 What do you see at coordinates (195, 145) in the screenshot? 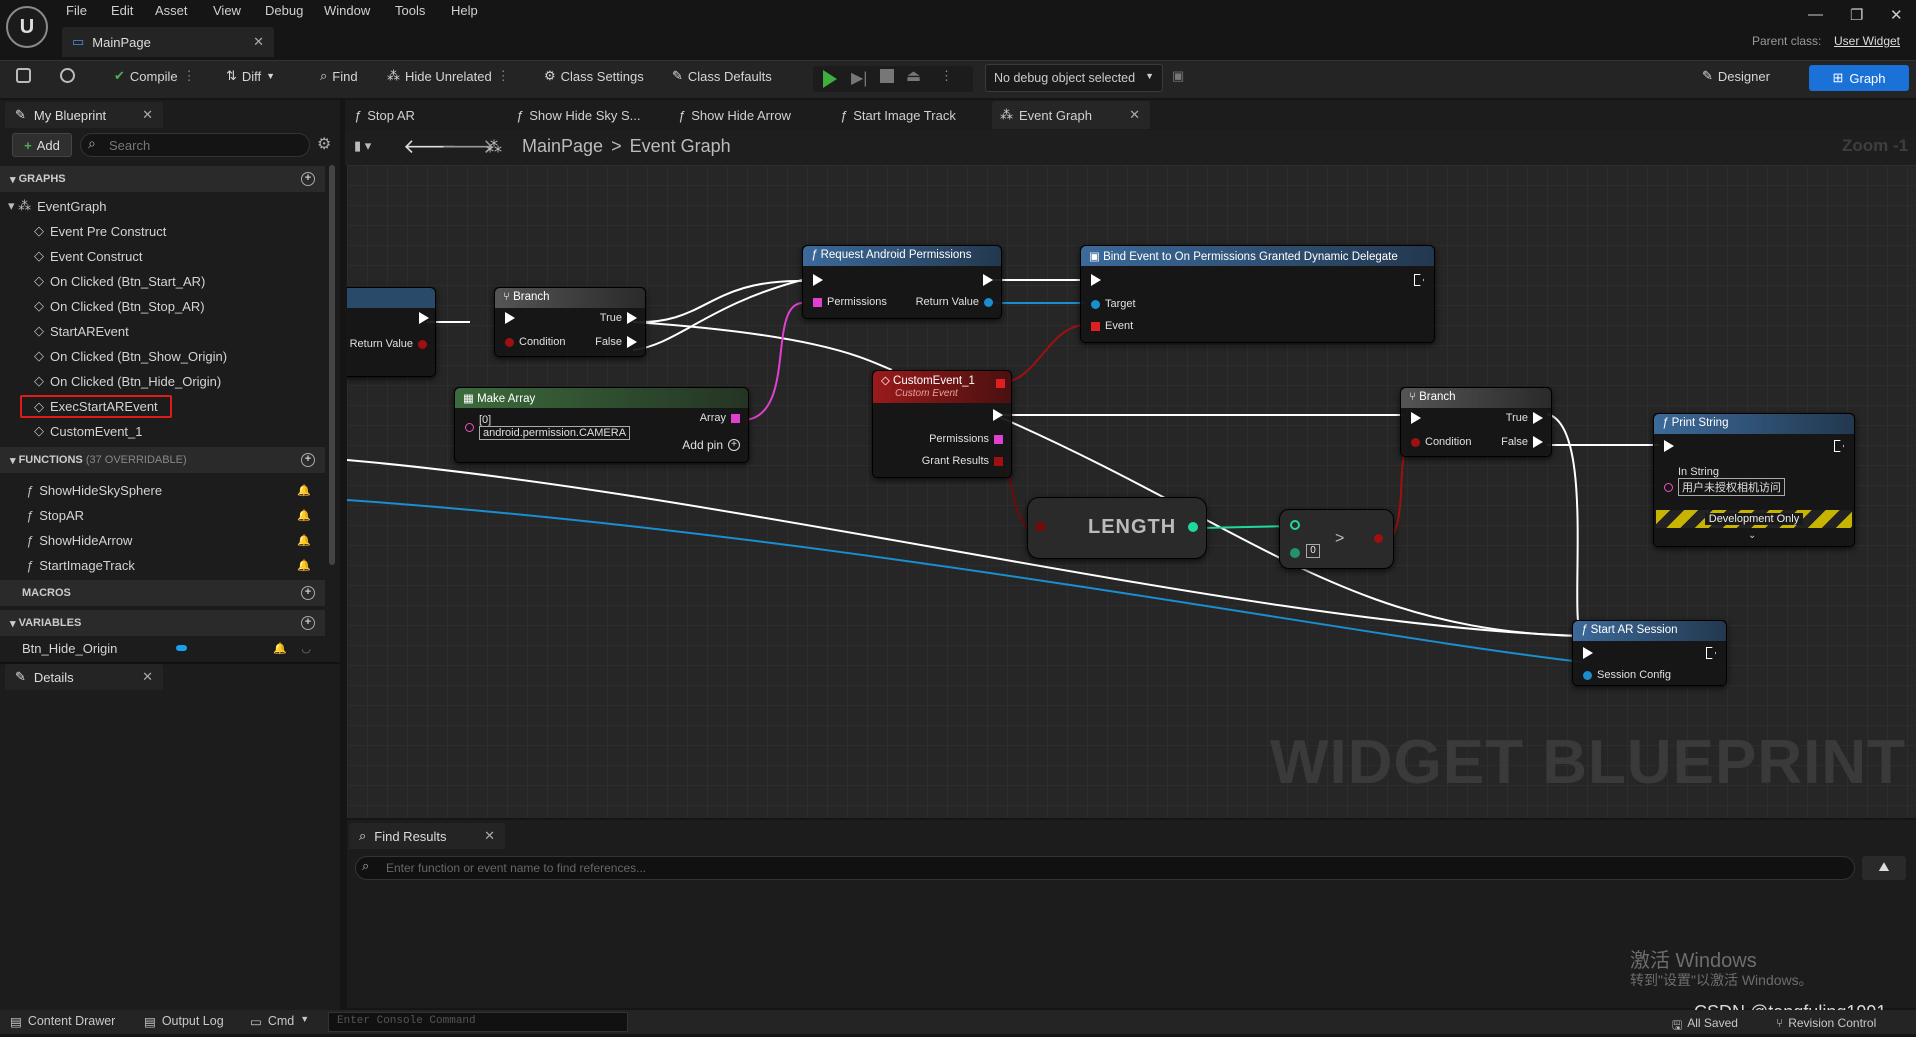
I see `blueprint-search-input: Search` at bounding box center [195, 145].